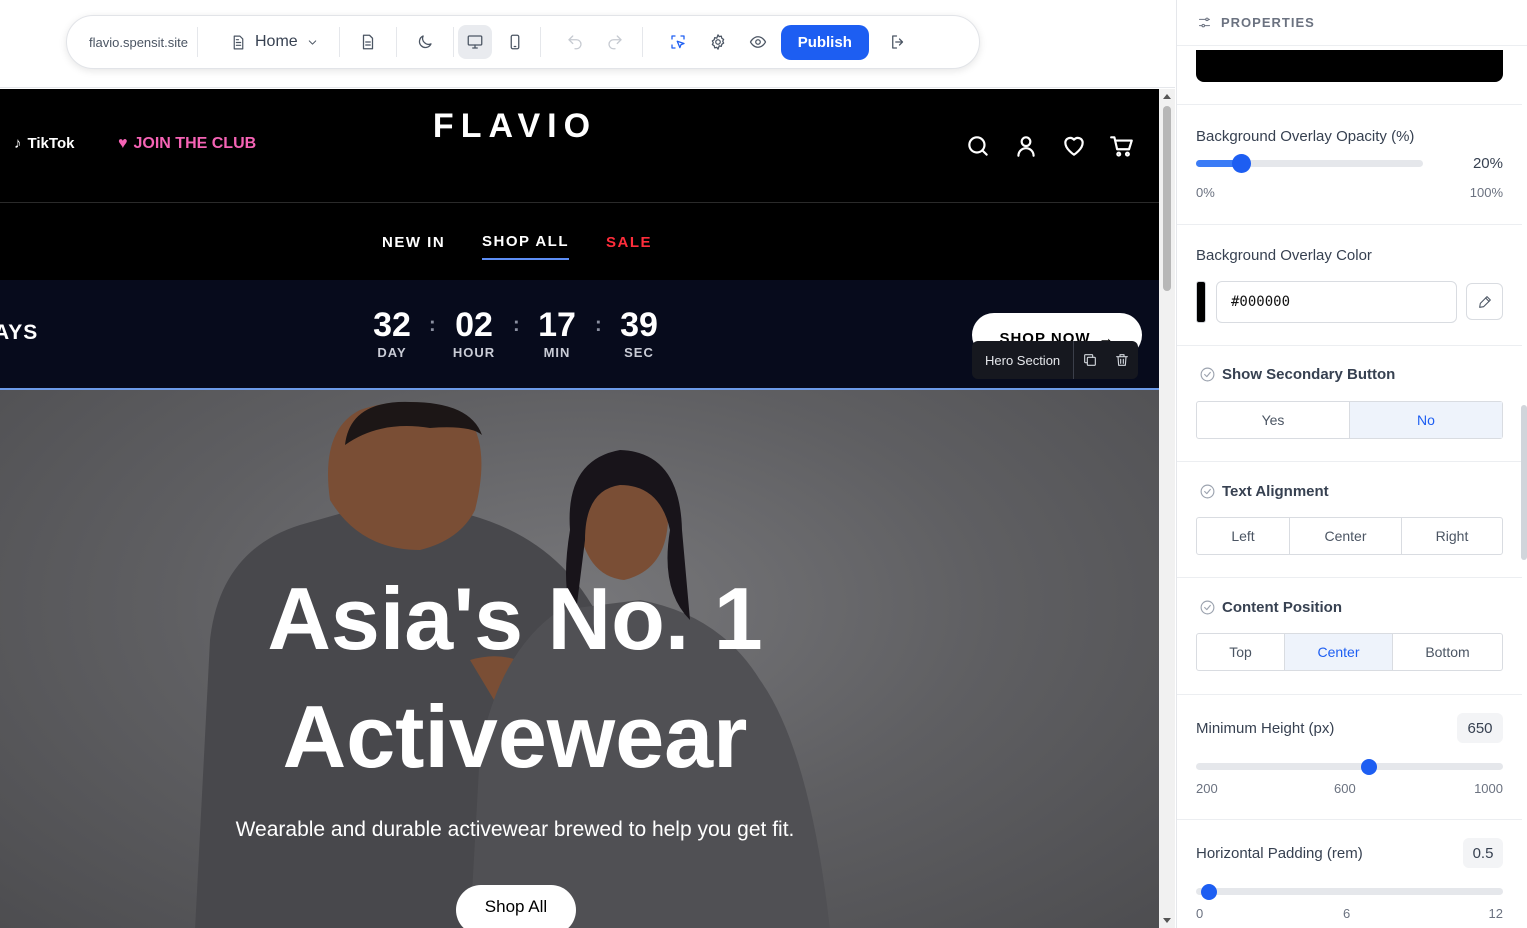 The height and width of the screenshot is (928, 1527). What do you see at coordinates (1200, 913) in the screenshot?
I see `slider-tick-min: 0` at bounding box center [1200, 913].